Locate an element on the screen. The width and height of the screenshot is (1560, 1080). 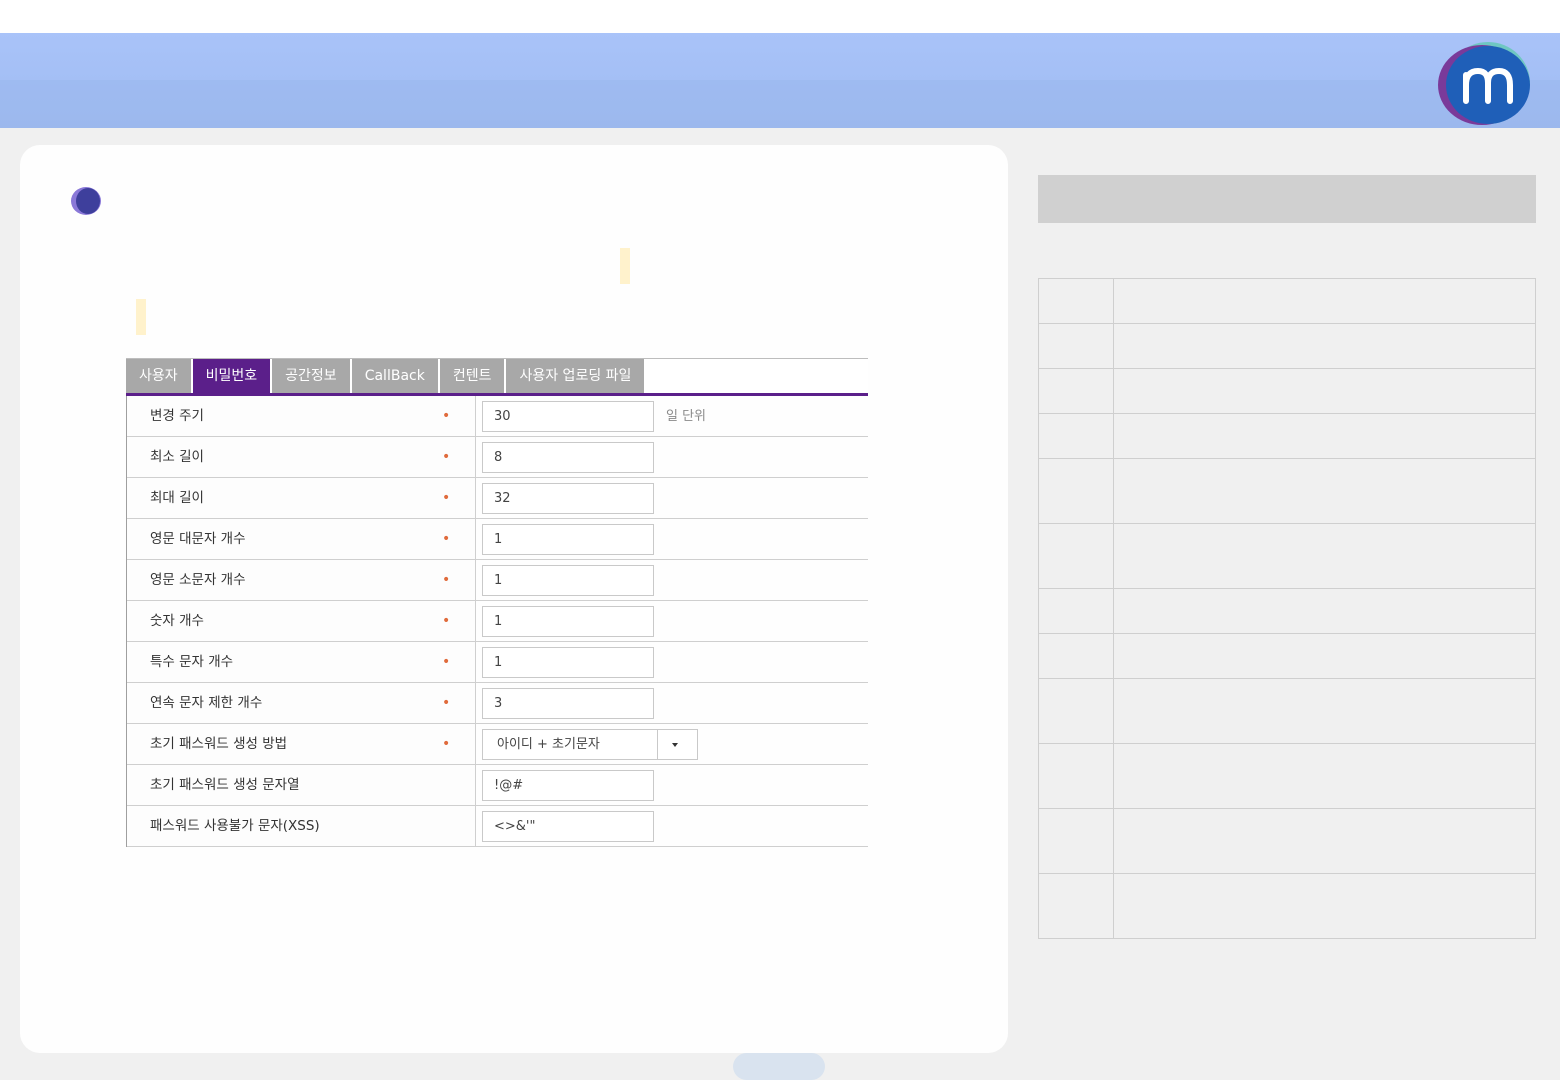
tab-2: 공간정보 is located at coordinates (311, 376).